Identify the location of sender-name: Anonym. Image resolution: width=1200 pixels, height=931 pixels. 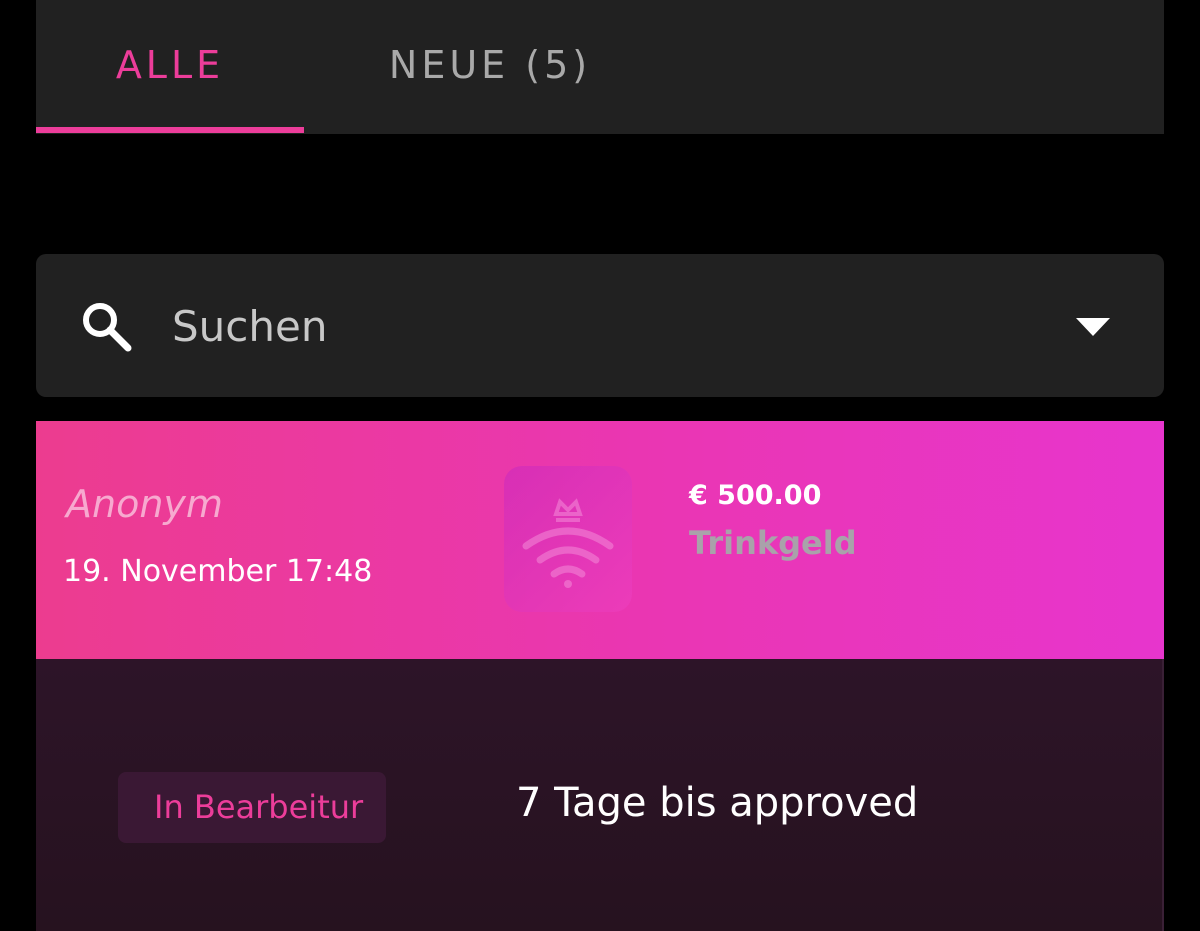
(144, 504).